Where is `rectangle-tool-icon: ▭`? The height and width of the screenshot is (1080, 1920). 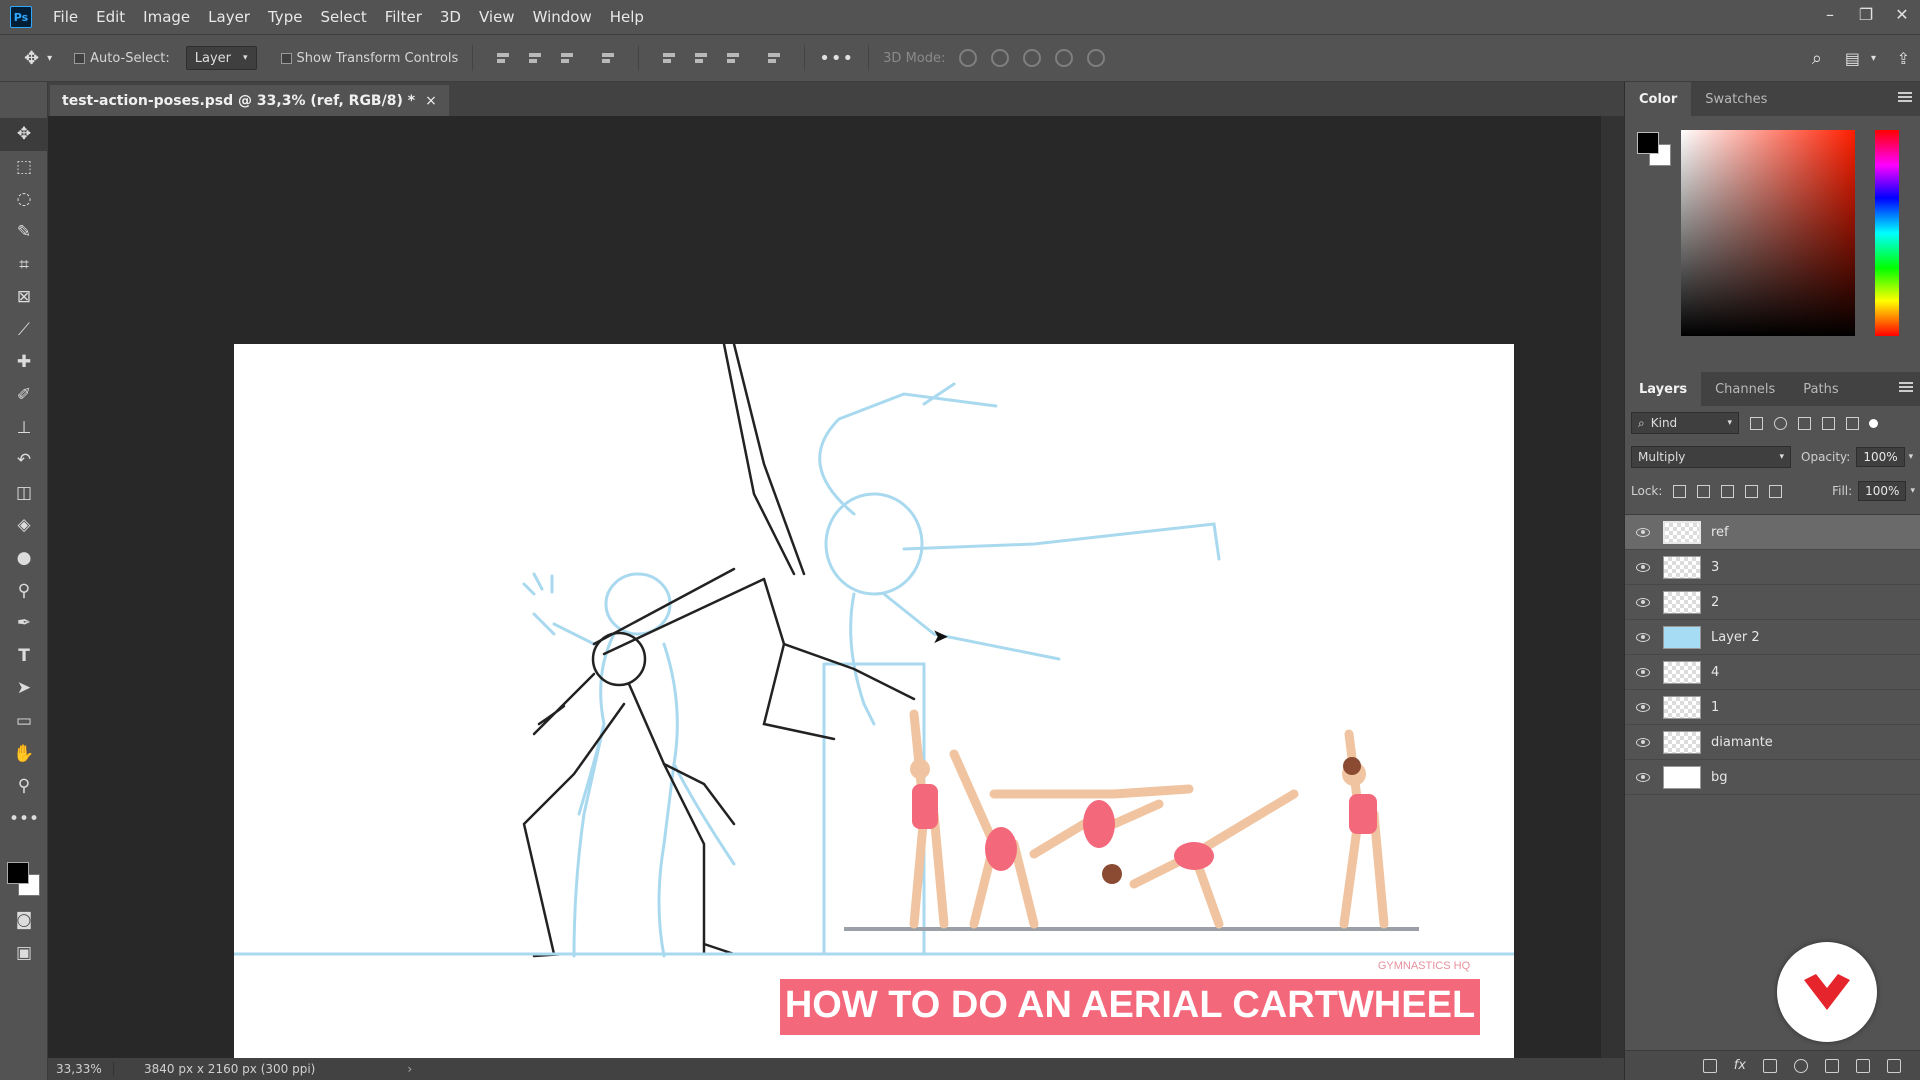 rectangle-tool-icon: ▭ is located at coordinates (24, 721).